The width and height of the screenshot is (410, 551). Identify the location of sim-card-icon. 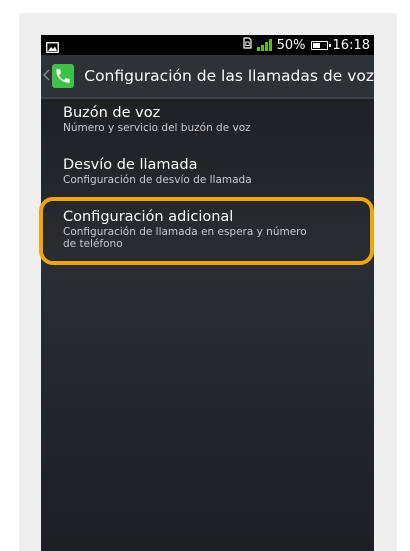
(247, 45).